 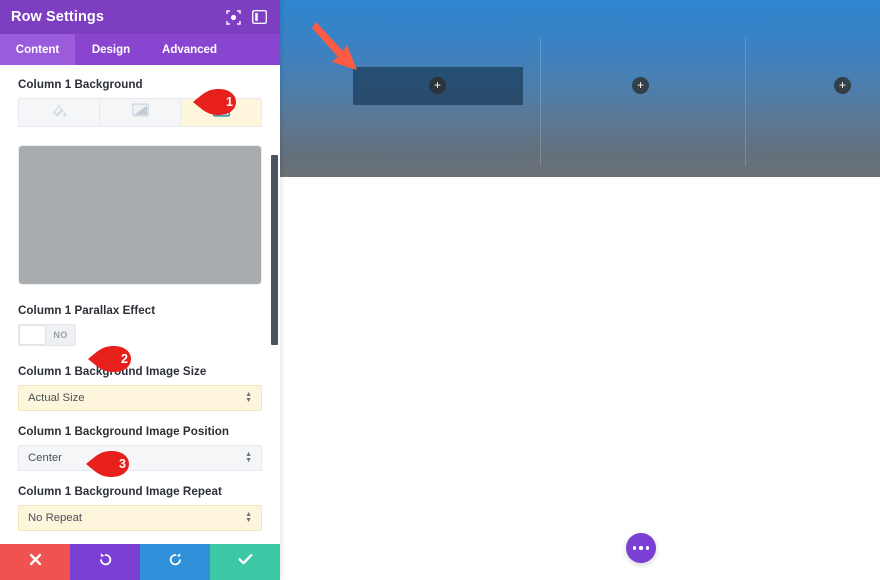 I want to click on save-button, so click(x=245, y=562).